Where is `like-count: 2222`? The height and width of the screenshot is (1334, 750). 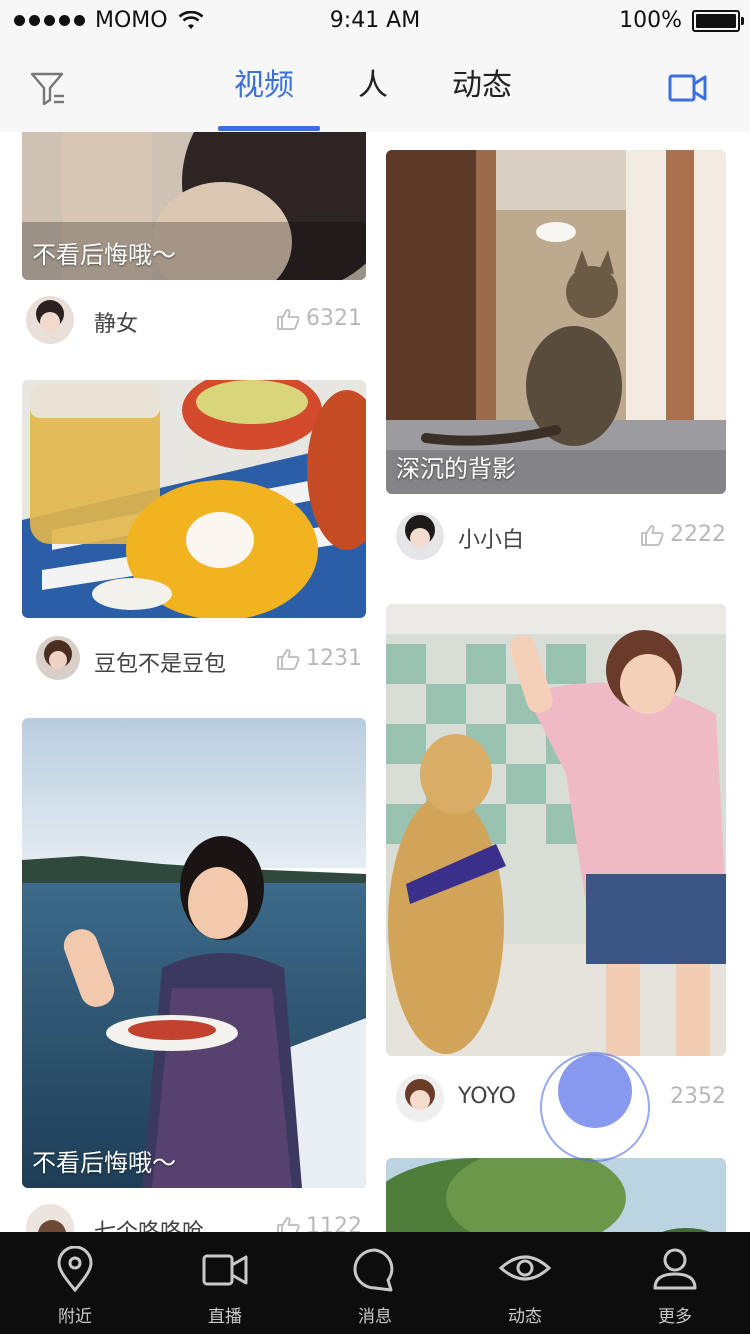 like-count: 2222 is located at coordinates (683, 534).